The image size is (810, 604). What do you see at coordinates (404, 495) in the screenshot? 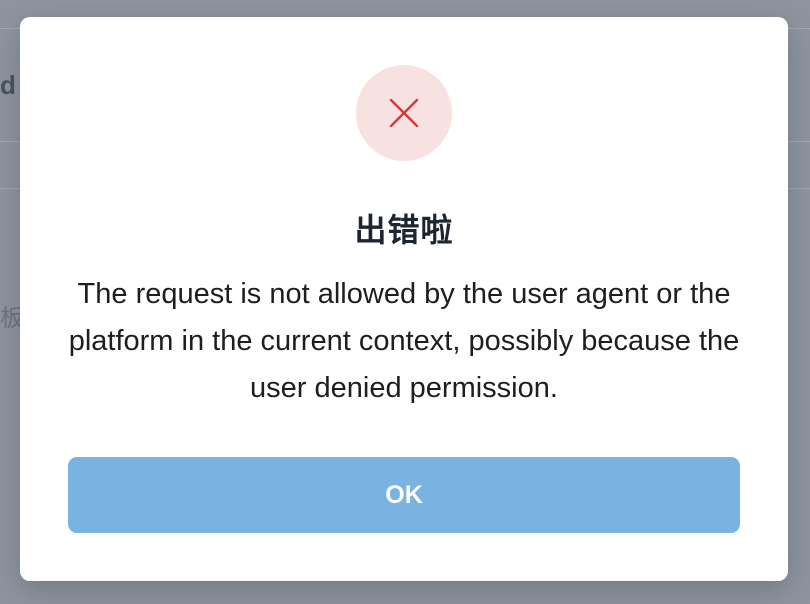
I see `ok-button: OK` at bounding box center [404, 495].